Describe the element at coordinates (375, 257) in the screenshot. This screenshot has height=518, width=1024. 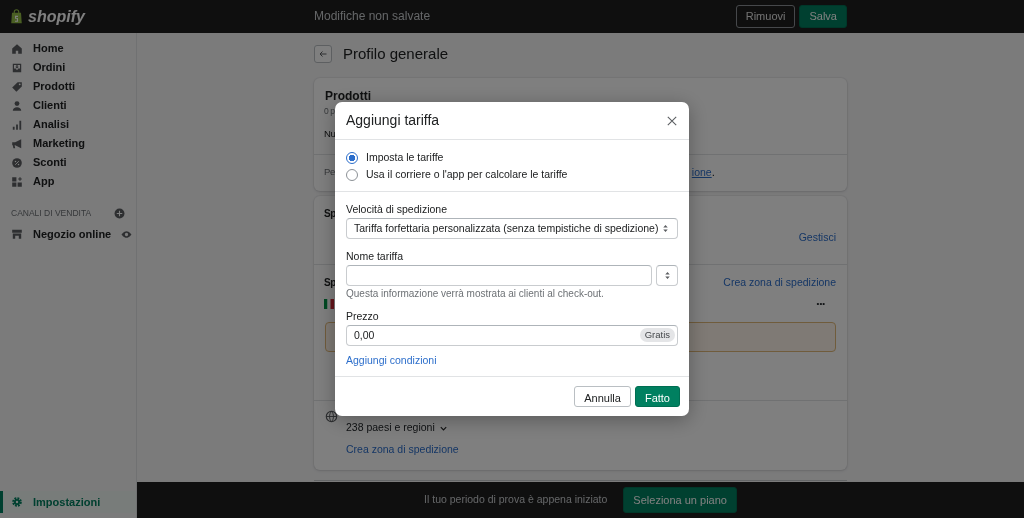
I see `field-label: Nome tariffa` at that location.